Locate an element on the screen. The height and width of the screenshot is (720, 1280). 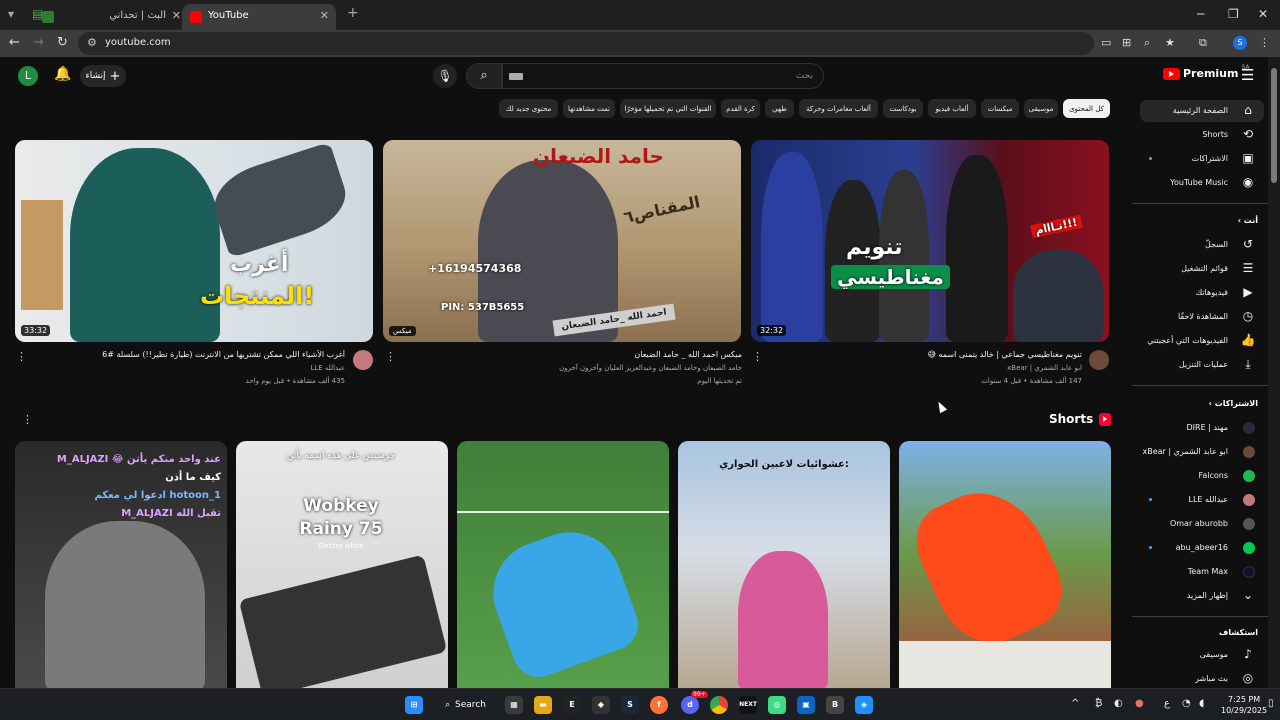
restore-icon: ❐ is located at coordinates (1233, 14).